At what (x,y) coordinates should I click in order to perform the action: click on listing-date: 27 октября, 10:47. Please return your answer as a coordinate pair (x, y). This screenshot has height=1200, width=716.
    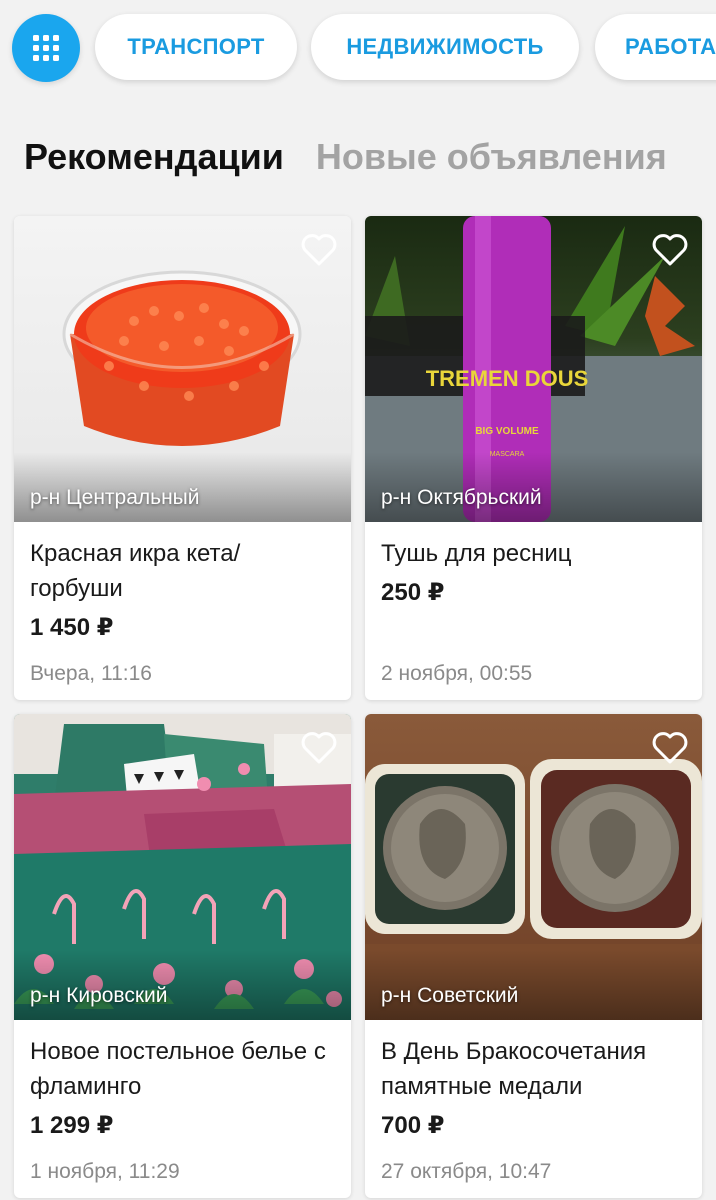
    Looking at the image, I should click on (466, 1171).